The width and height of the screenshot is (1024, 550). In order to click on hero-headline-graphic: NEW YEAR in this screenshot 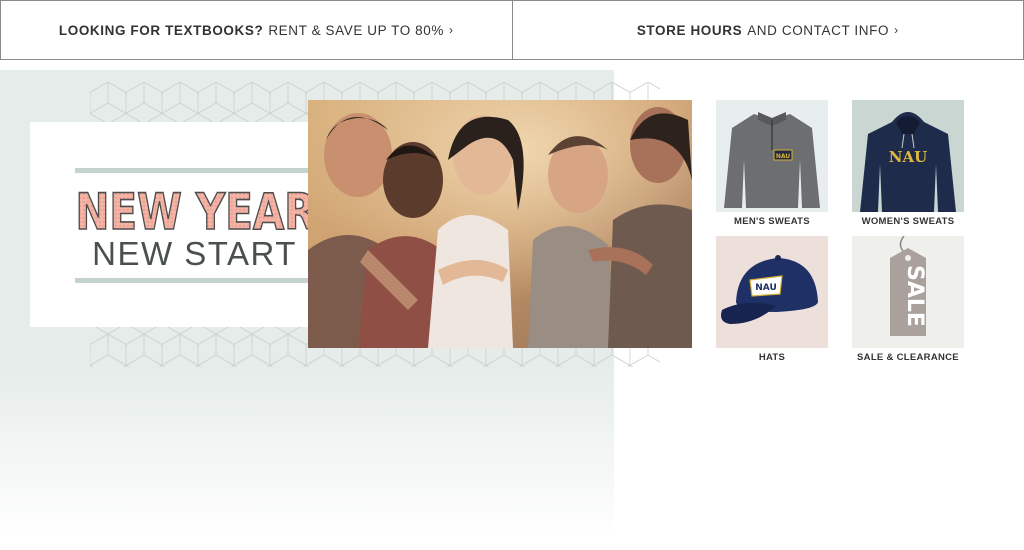, I will do `click(196, 211)`.